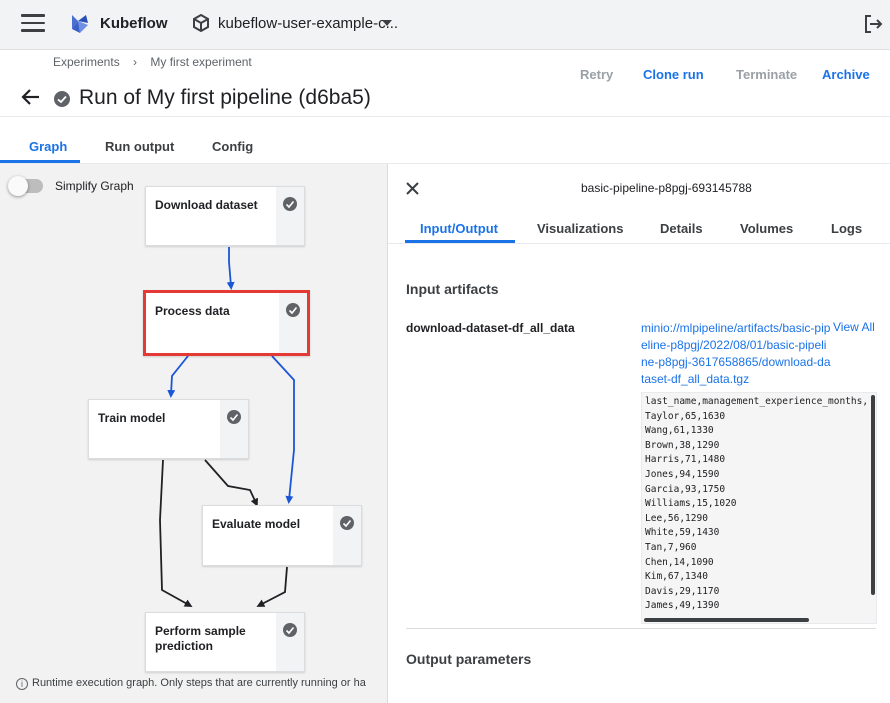  I want to click on node-label-line1: Perform sample, so click(200, 631).